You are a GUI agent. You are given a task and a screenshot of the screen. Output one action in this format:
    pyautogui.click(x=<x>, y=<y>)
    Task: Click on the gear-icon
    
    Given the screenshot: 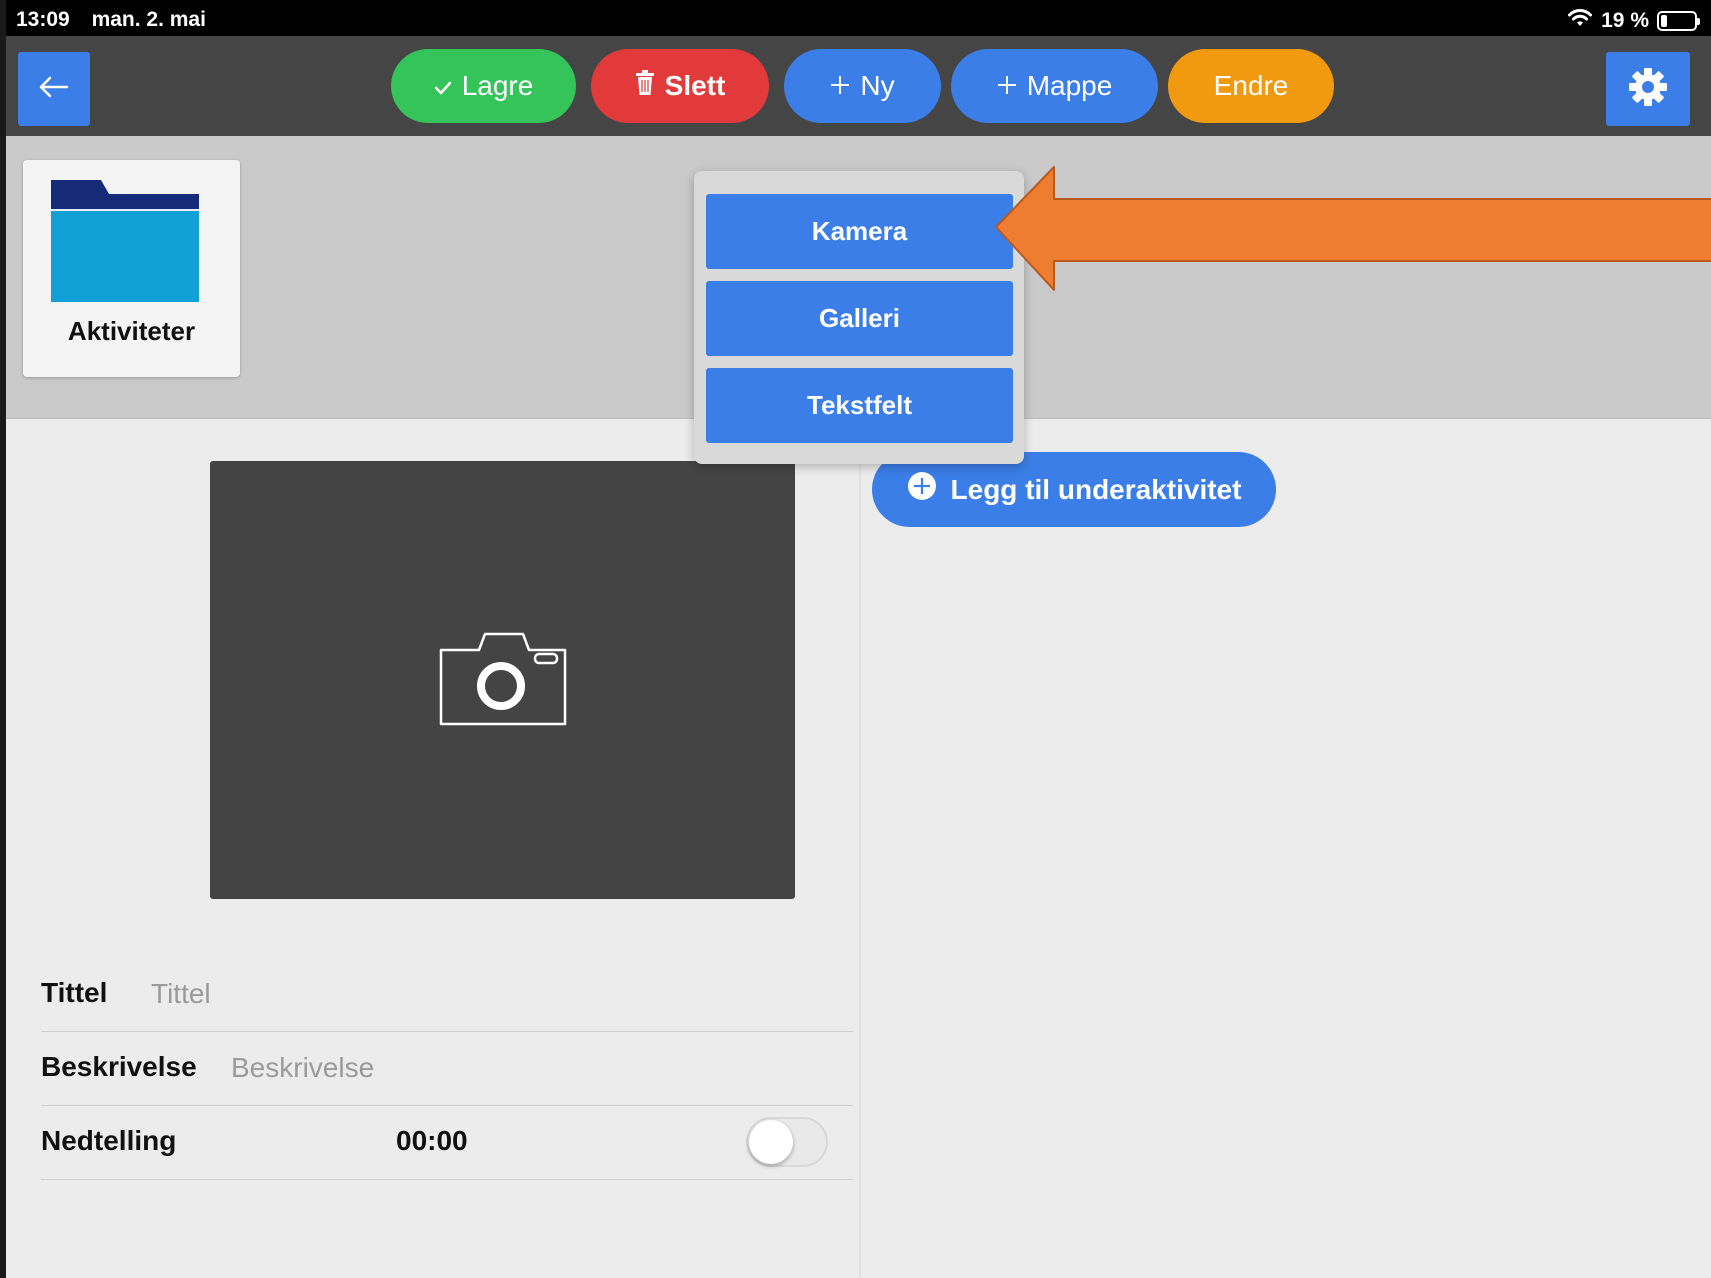 What is the action you would take?
    pyautogui.click(x=1648, y=89)
    